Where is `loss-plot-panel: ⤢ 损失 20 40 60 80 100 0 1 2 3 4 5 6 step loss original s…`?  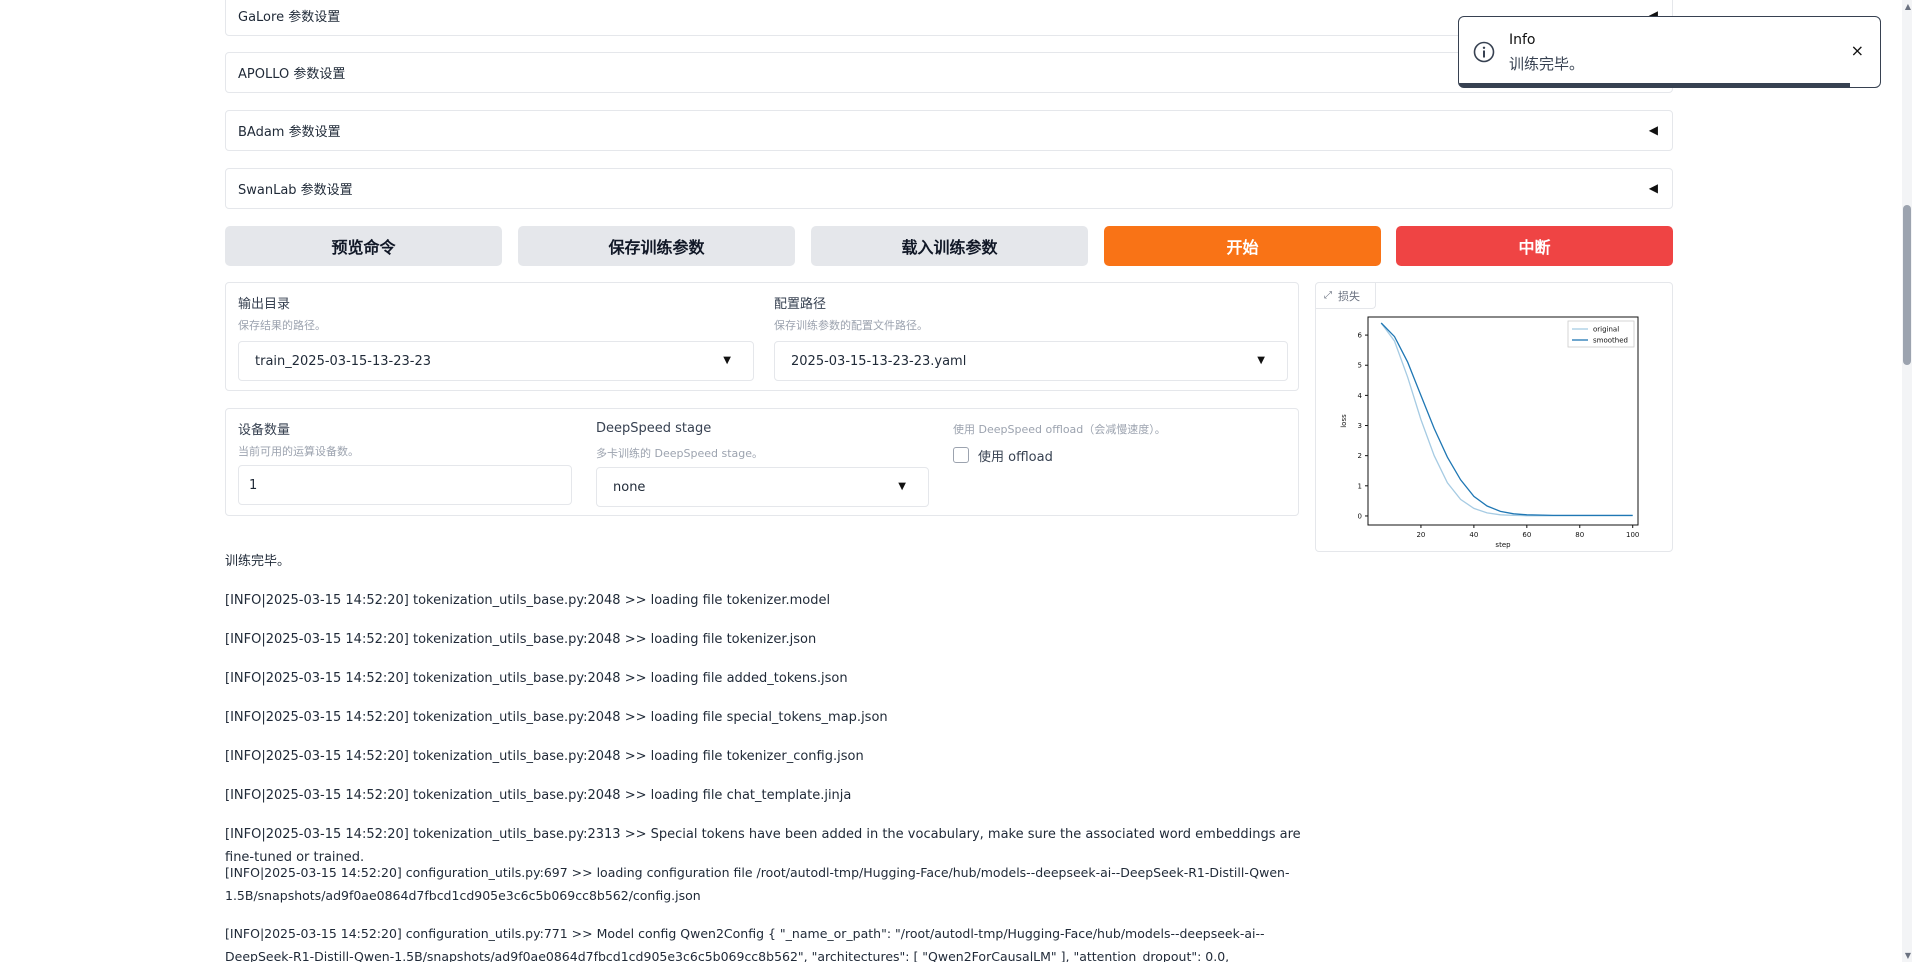 loss-plot-panel: ⤢ 损失 20 40 60 80 100 0 1 2 3 4 5 6 step loss original s… is located at coordinates (1494, 417).